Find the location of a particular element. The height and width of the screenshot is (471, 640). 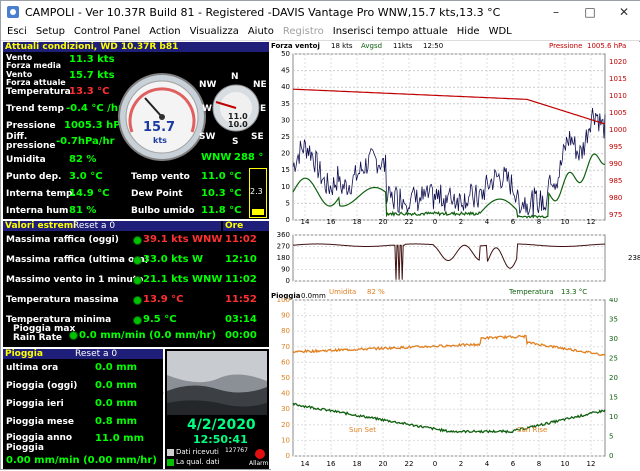

rain-last-hour-label: ultima ora is located at coordinates (32, 368).